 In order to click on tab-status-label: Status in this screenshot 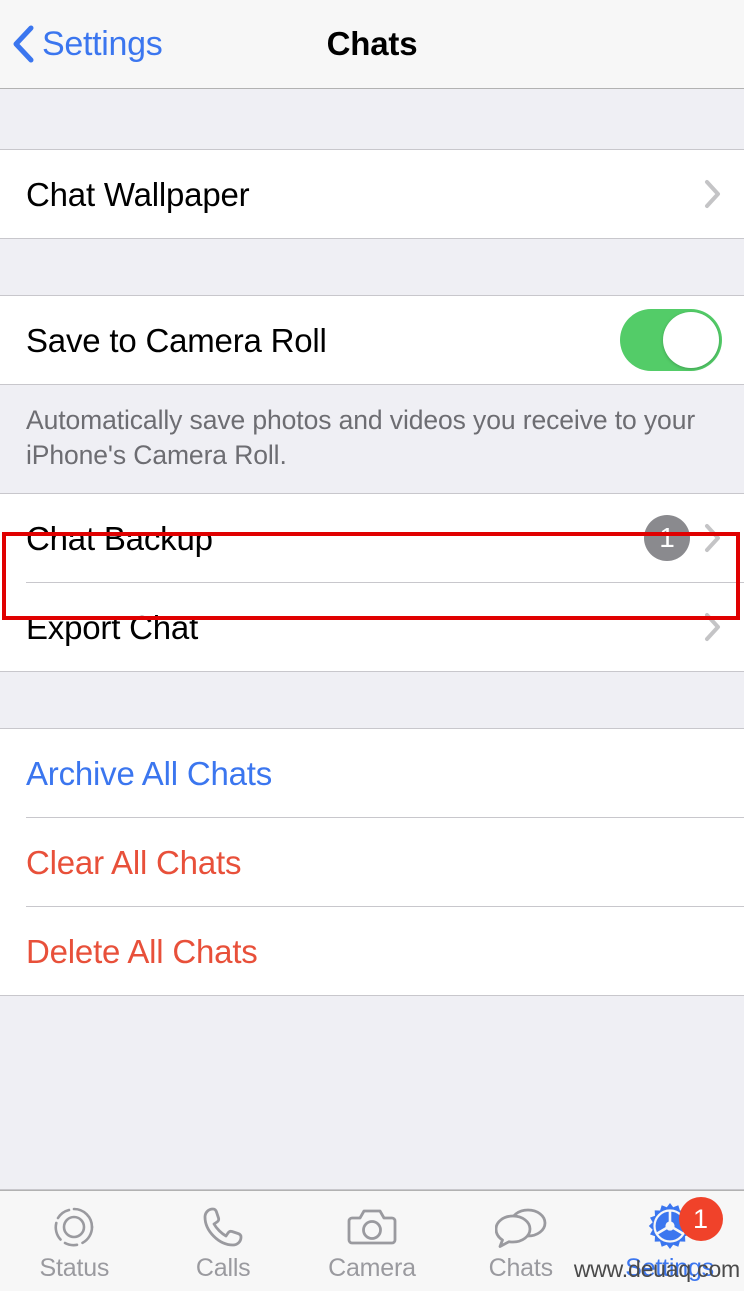, I will do `click(74, 1267)`.